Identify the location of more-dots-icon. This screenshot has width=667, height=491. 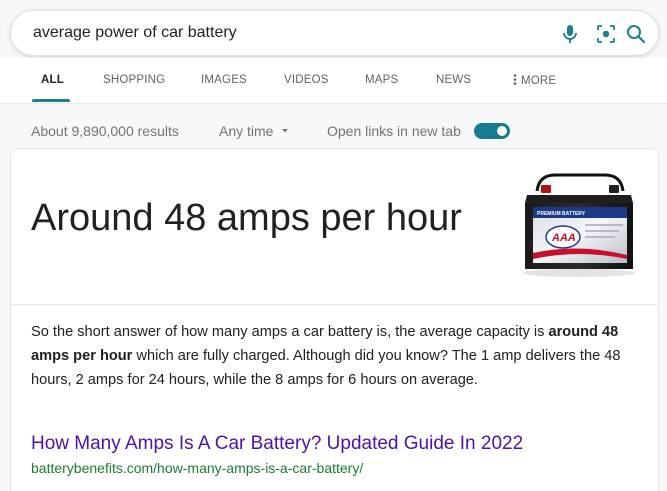
(517, 80).